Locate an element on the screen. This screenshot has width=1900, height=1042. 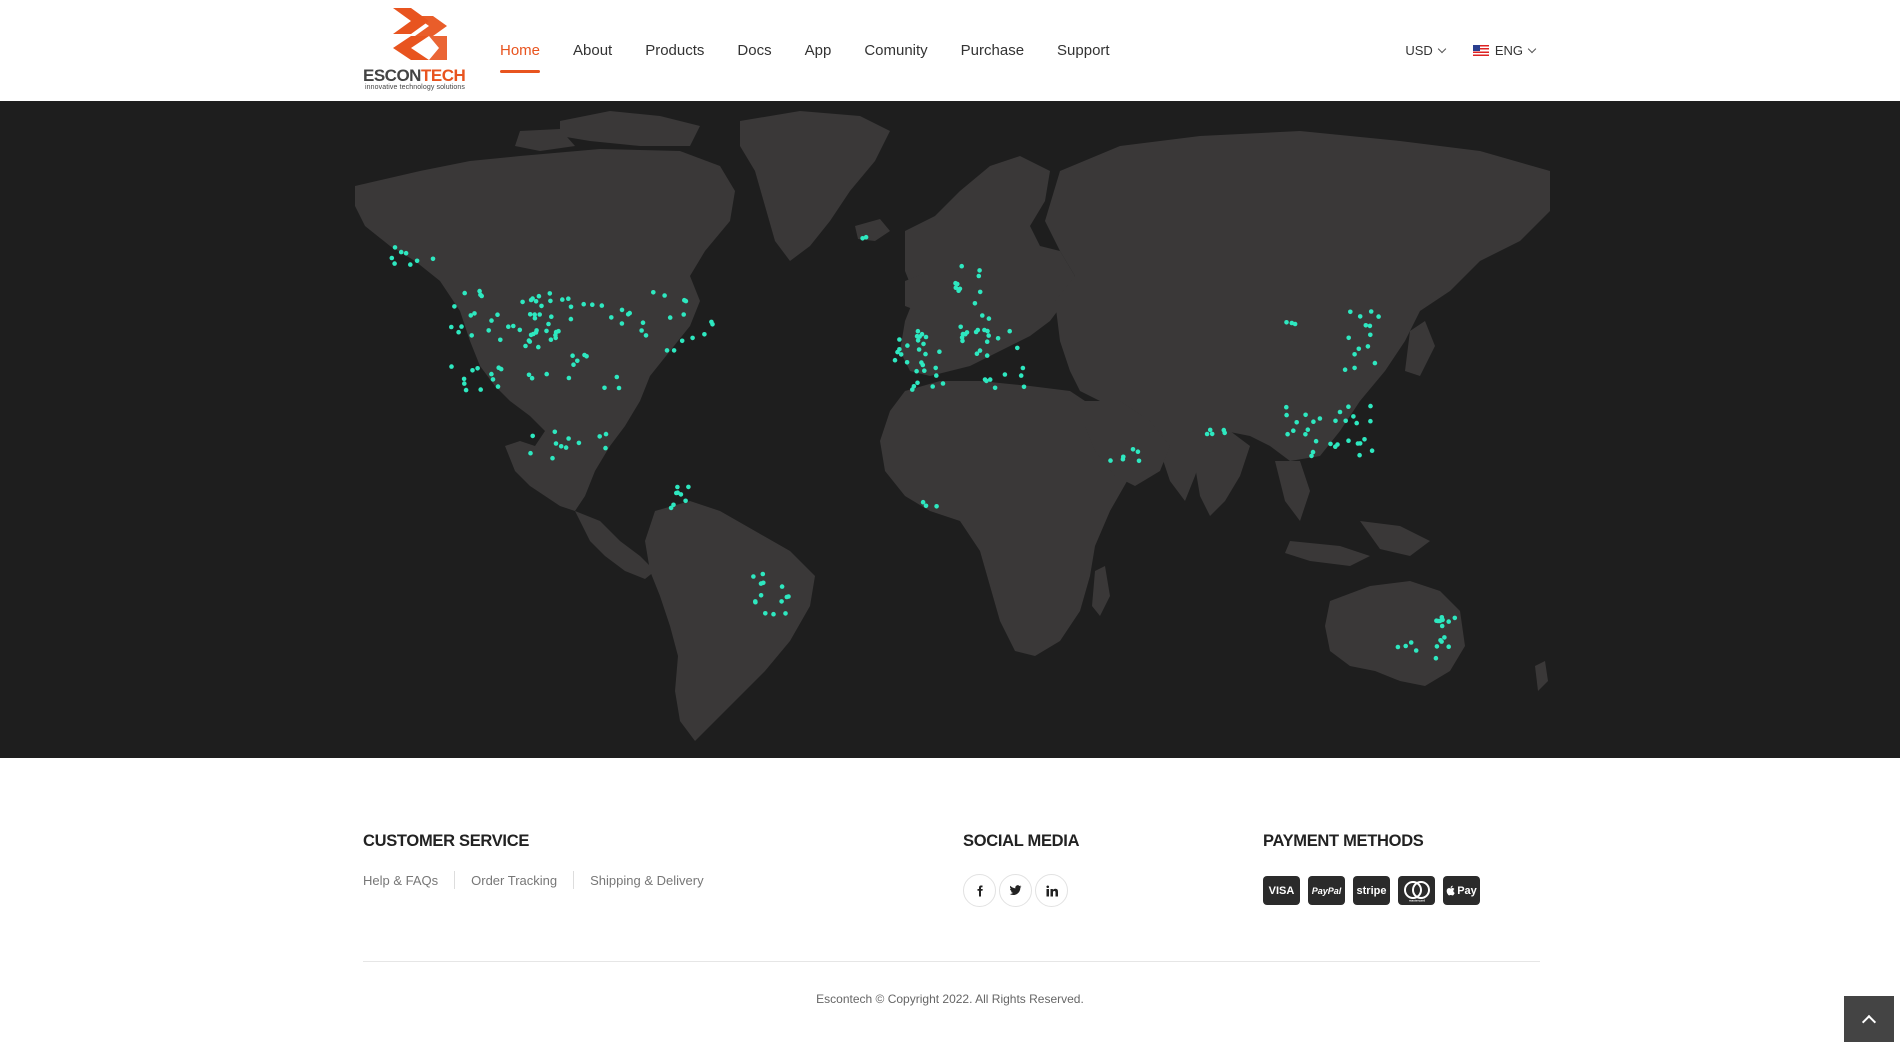
nav-item-community: Comunity is located at coordinates (895, 50).